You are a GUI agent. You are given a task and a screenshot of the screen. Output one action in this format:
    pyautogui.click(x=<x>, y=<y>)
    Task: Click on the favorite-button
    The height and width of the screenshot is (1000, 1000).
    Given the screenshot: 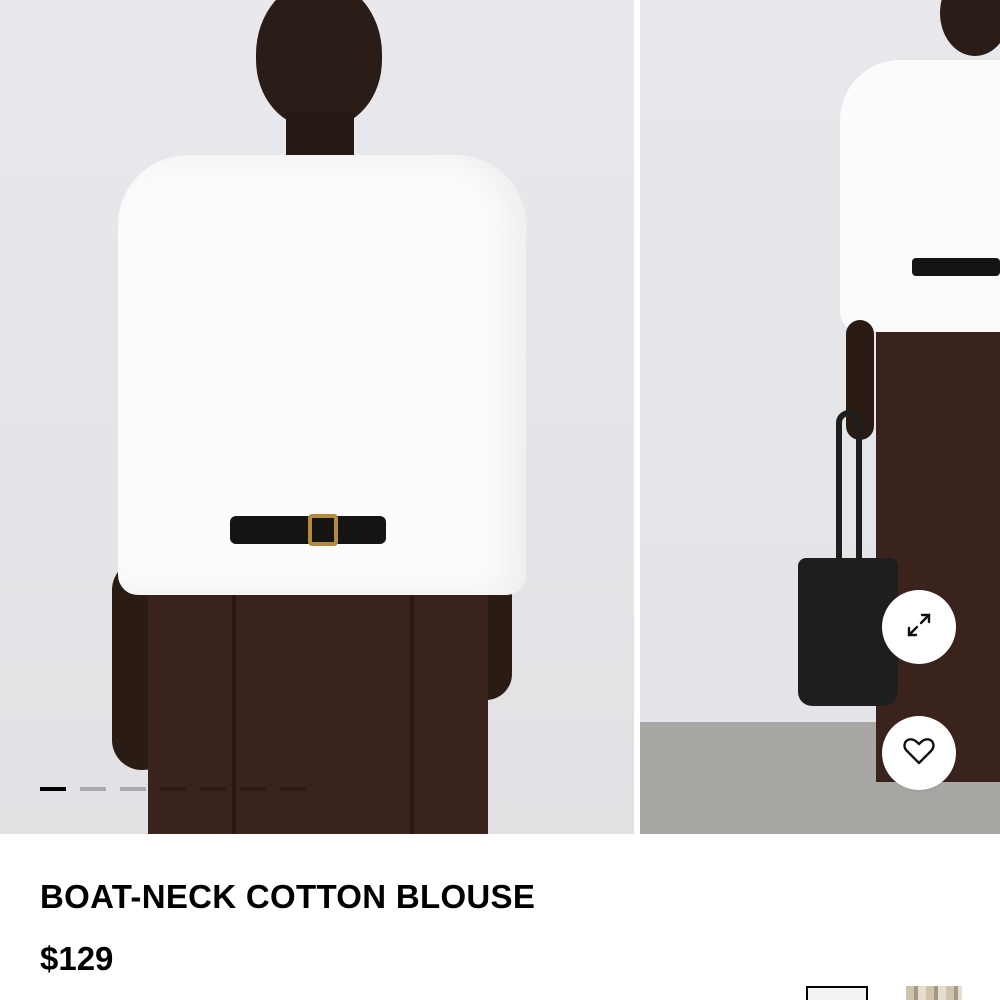 What is the action you would take?
    pyautogui.click(x=919, y=753)
    